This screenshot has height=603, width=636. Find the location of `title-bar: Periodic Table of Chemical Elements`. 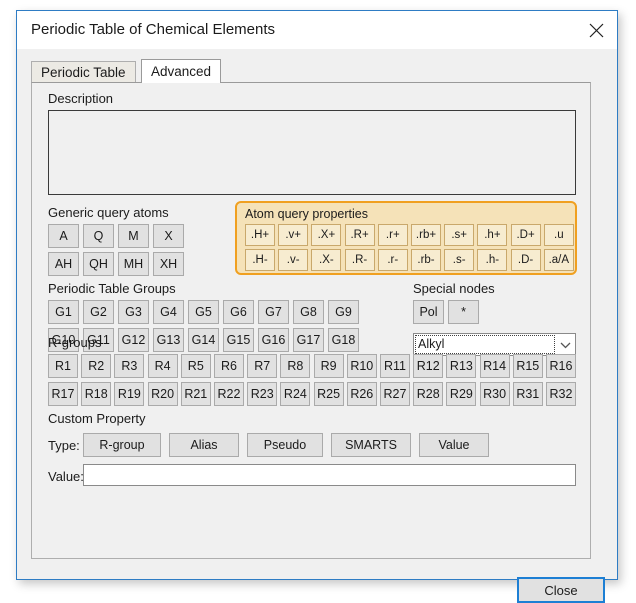

title-bar: Periodic Table of Chemical Elements is located at coordinates (317, 30).